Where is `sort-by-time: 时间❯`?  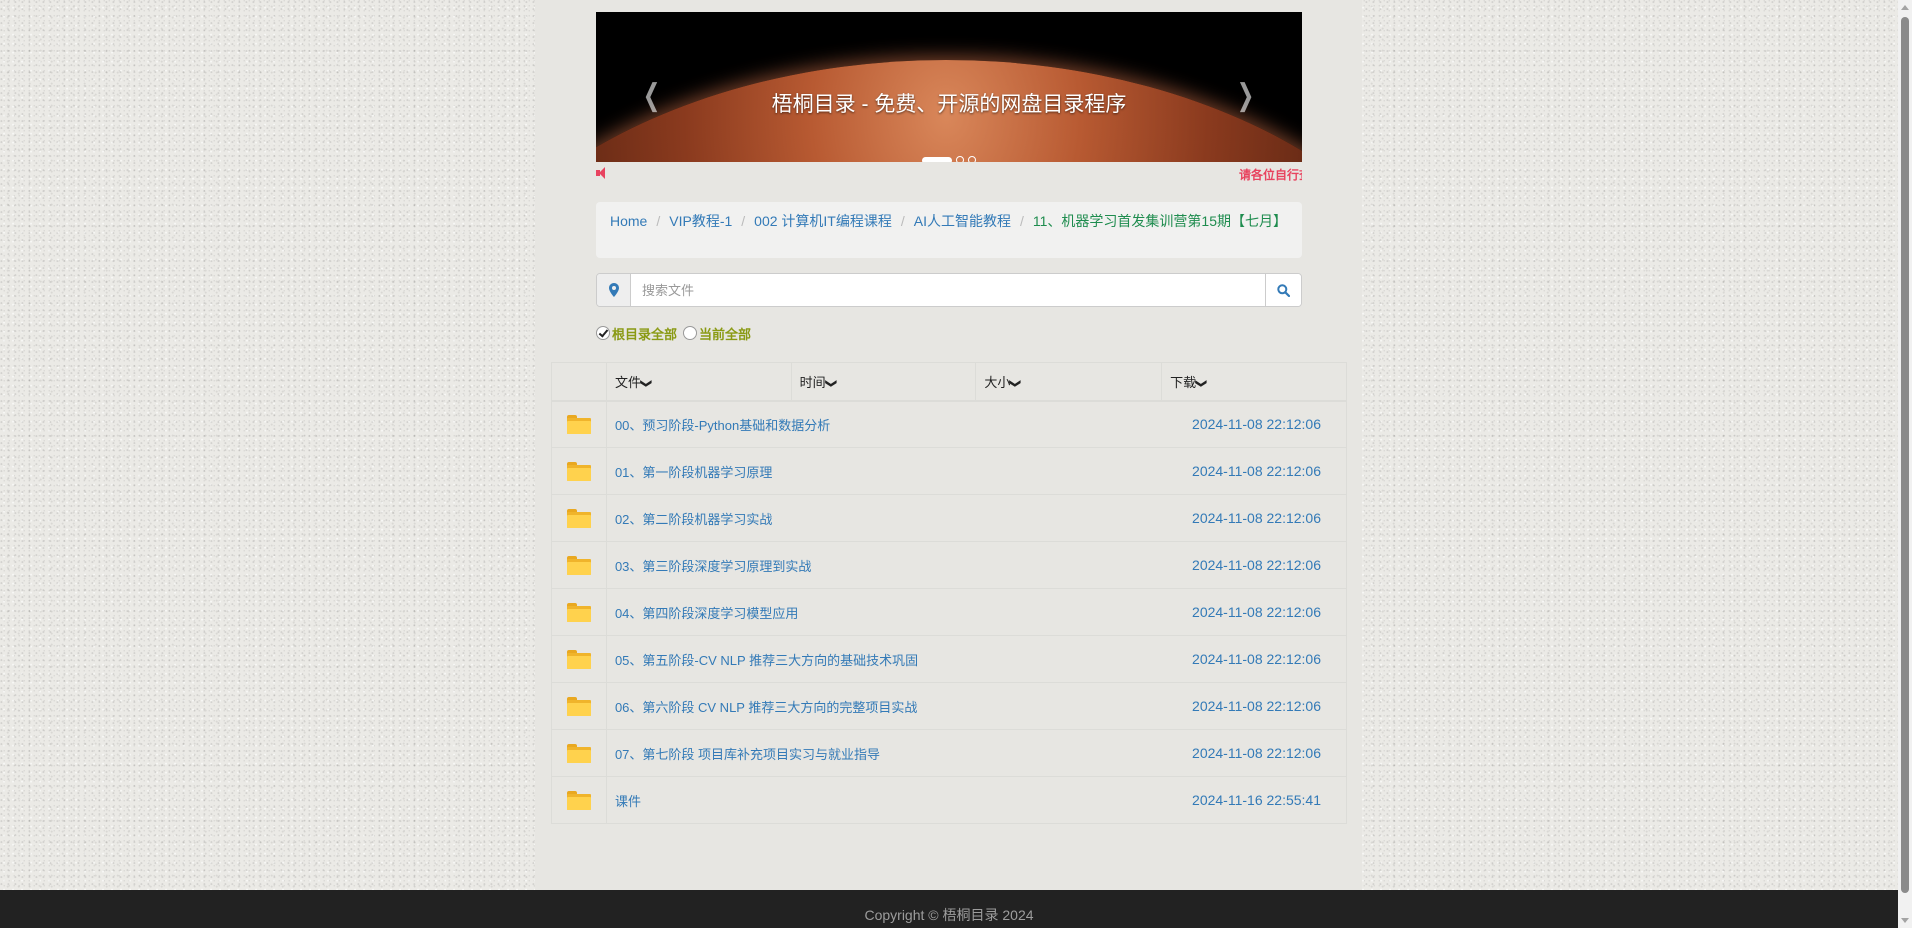 sort-by-time: 时间❯ is located at coordinates (883, 382).